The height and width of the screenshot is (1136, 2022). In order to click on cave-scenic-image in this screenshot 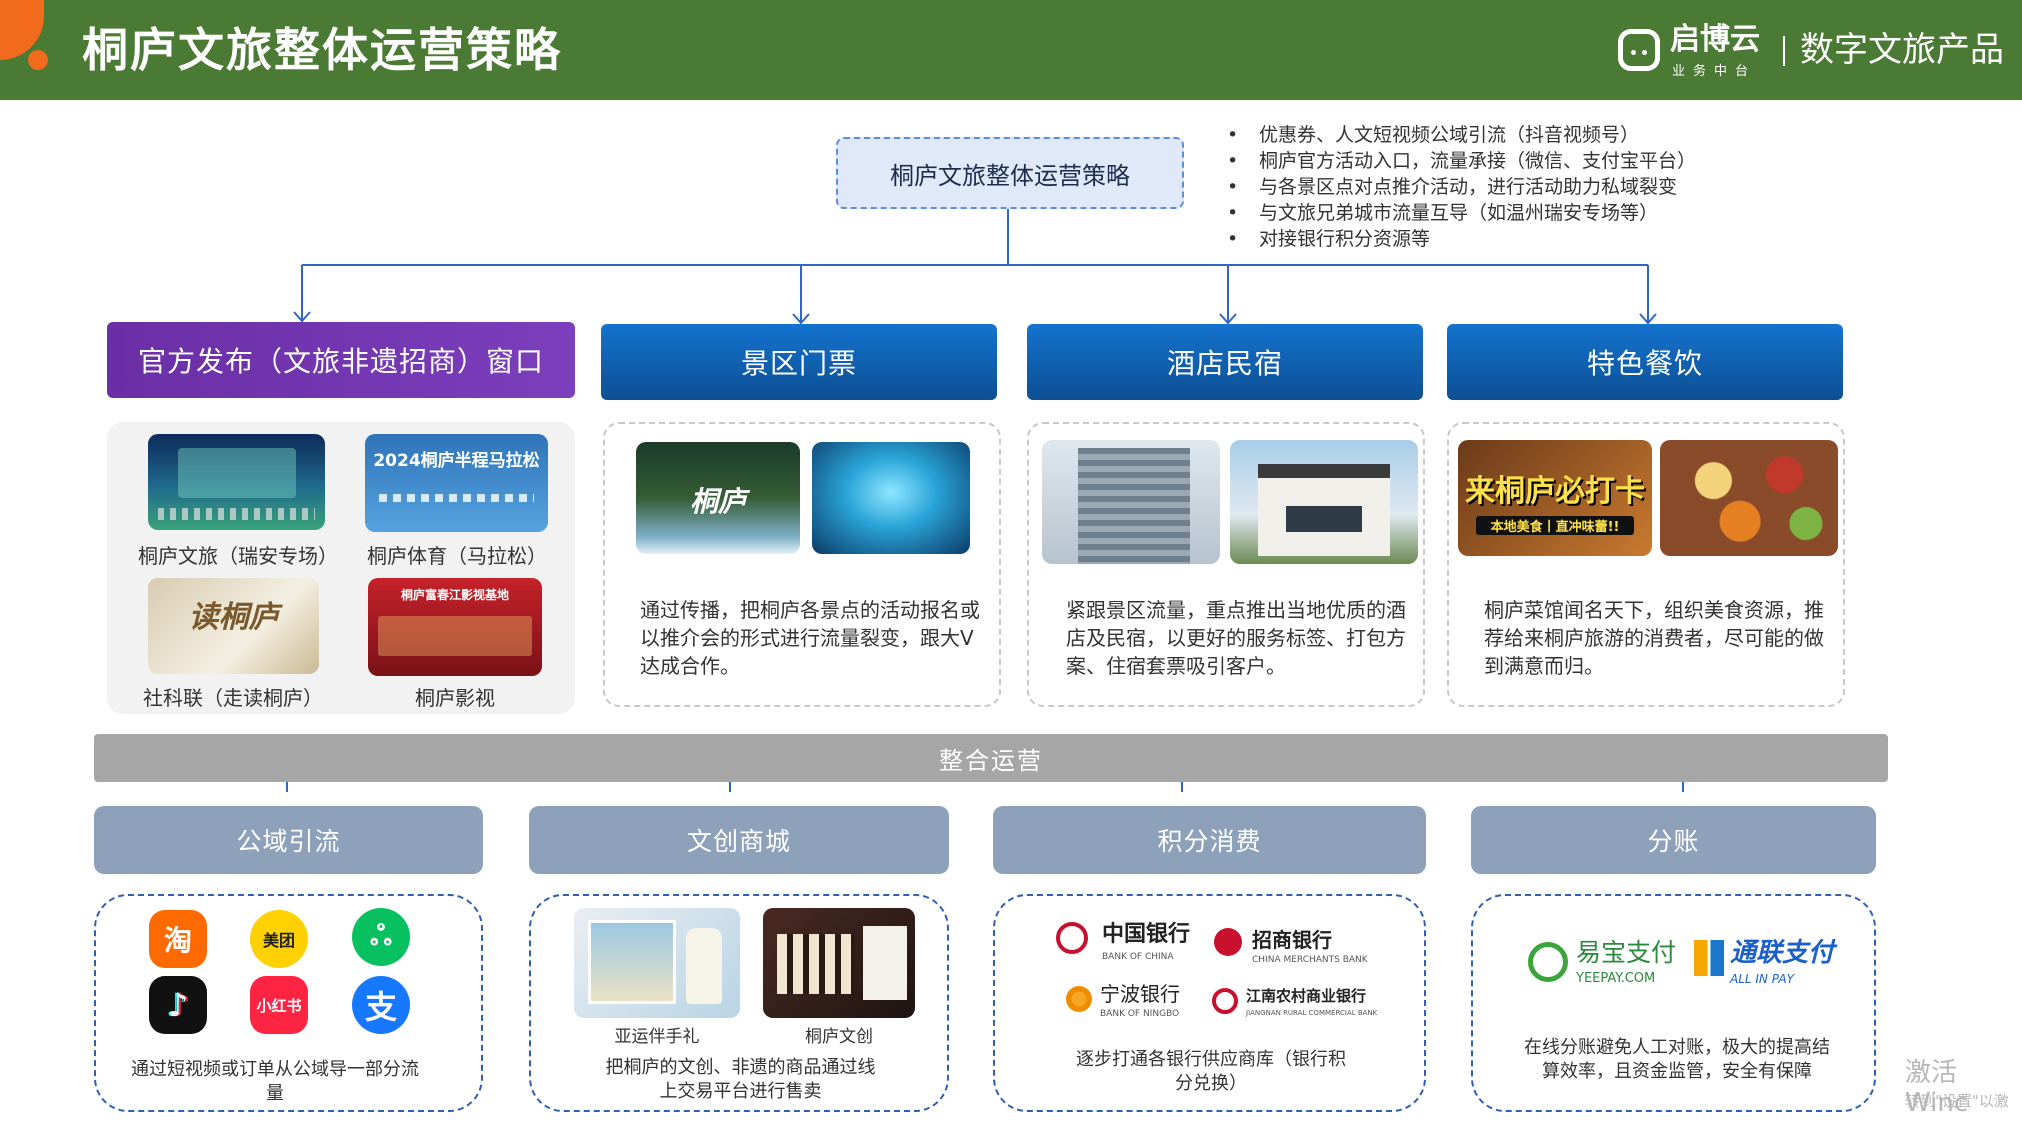, I will do `click(891, 498)`.